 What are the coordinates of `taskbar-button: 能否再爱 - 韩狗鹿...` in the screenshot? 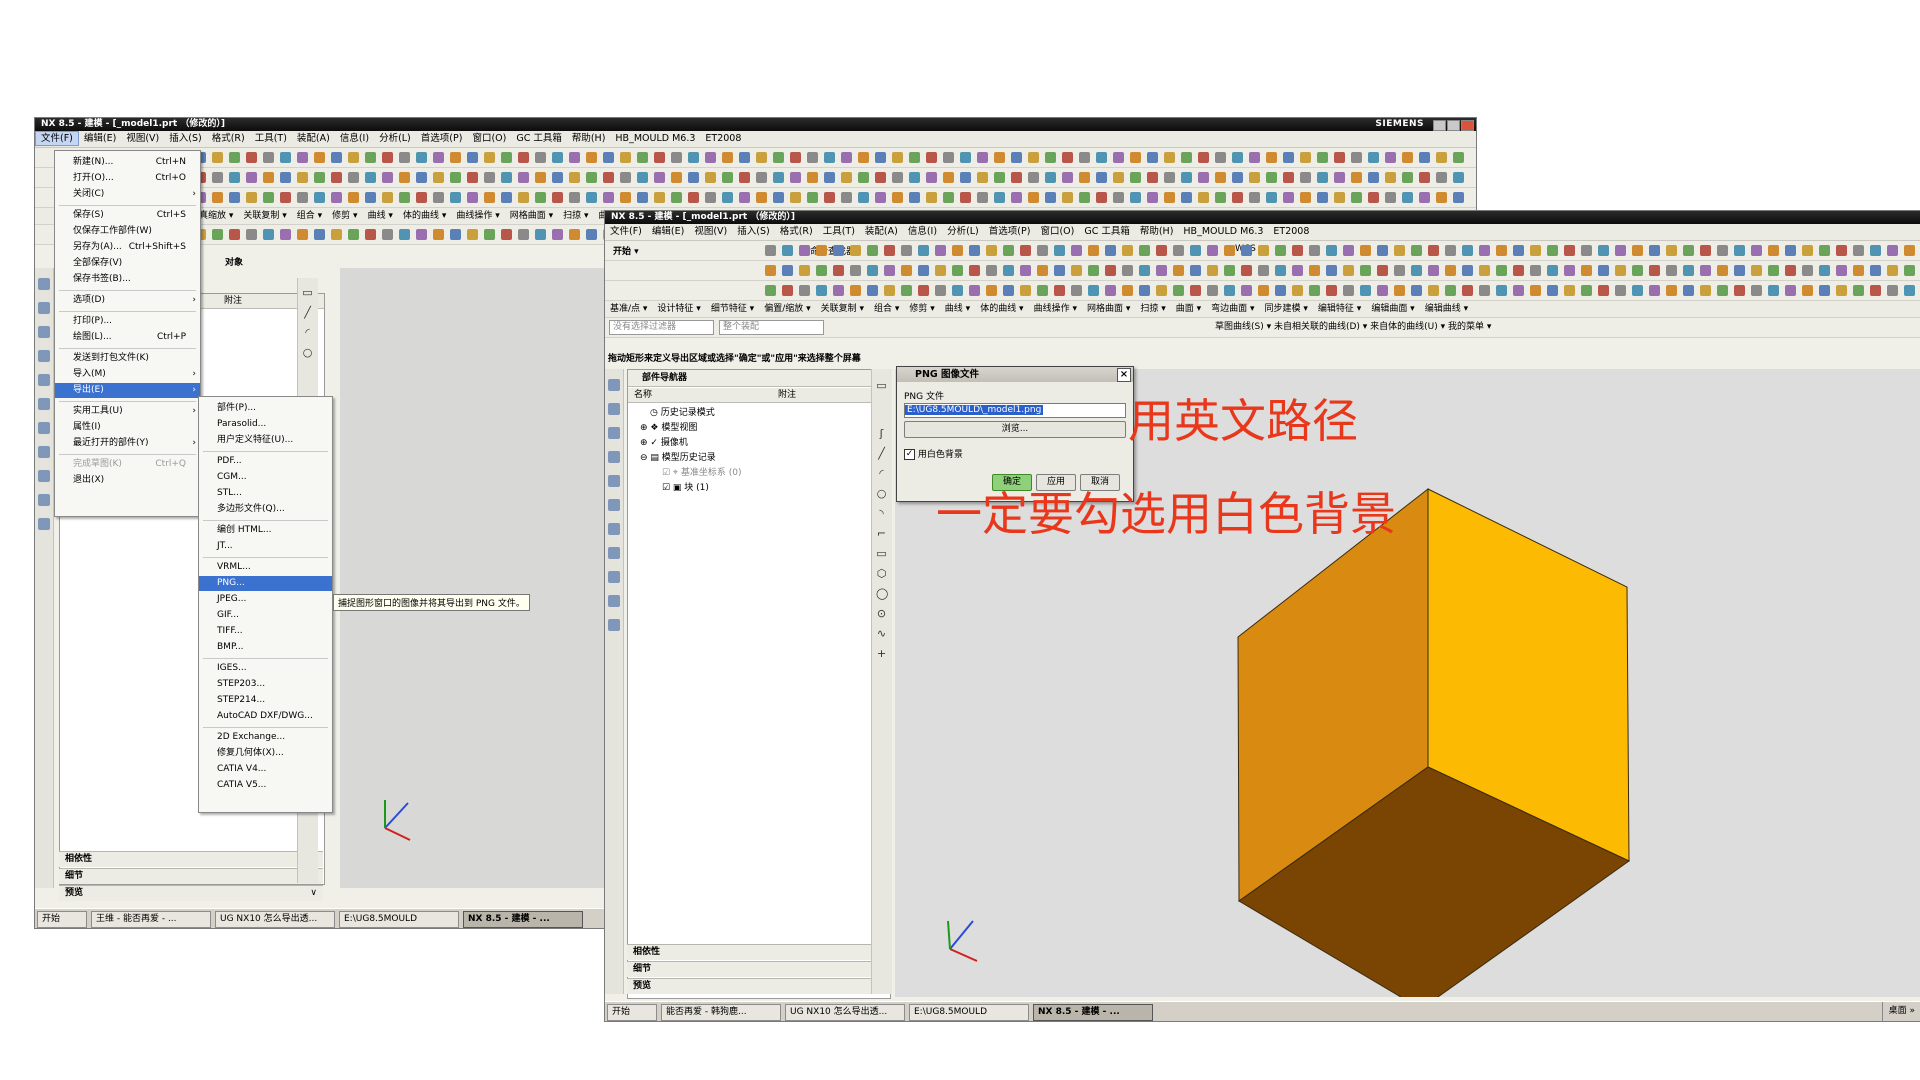 It's located at (721, 1012).